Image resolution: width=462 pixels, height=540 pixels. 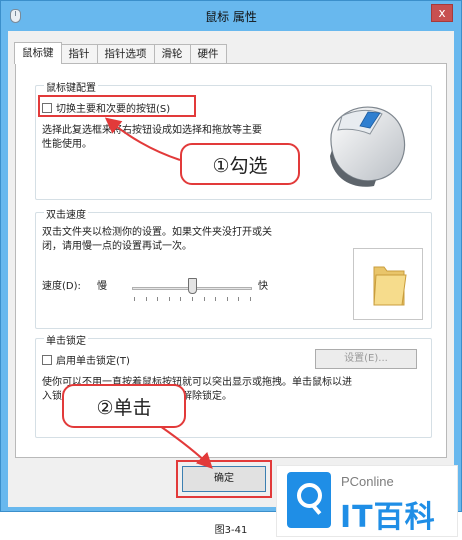 I want to click on watermark-top-text: PConline, so click(x=367, y=481).